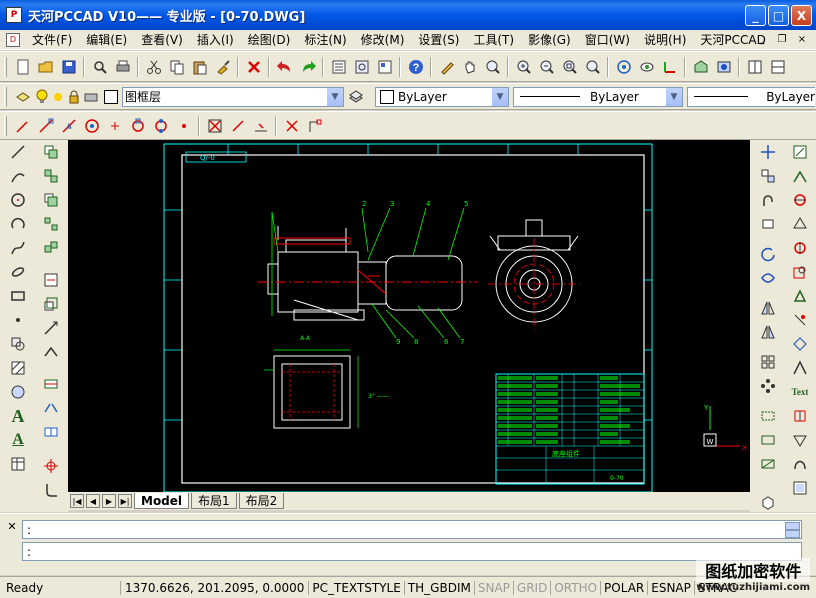 The image size is (816, 598). Describe the element at coordinates (51, 280) in the screenshot. I see `align-icon` at that location.